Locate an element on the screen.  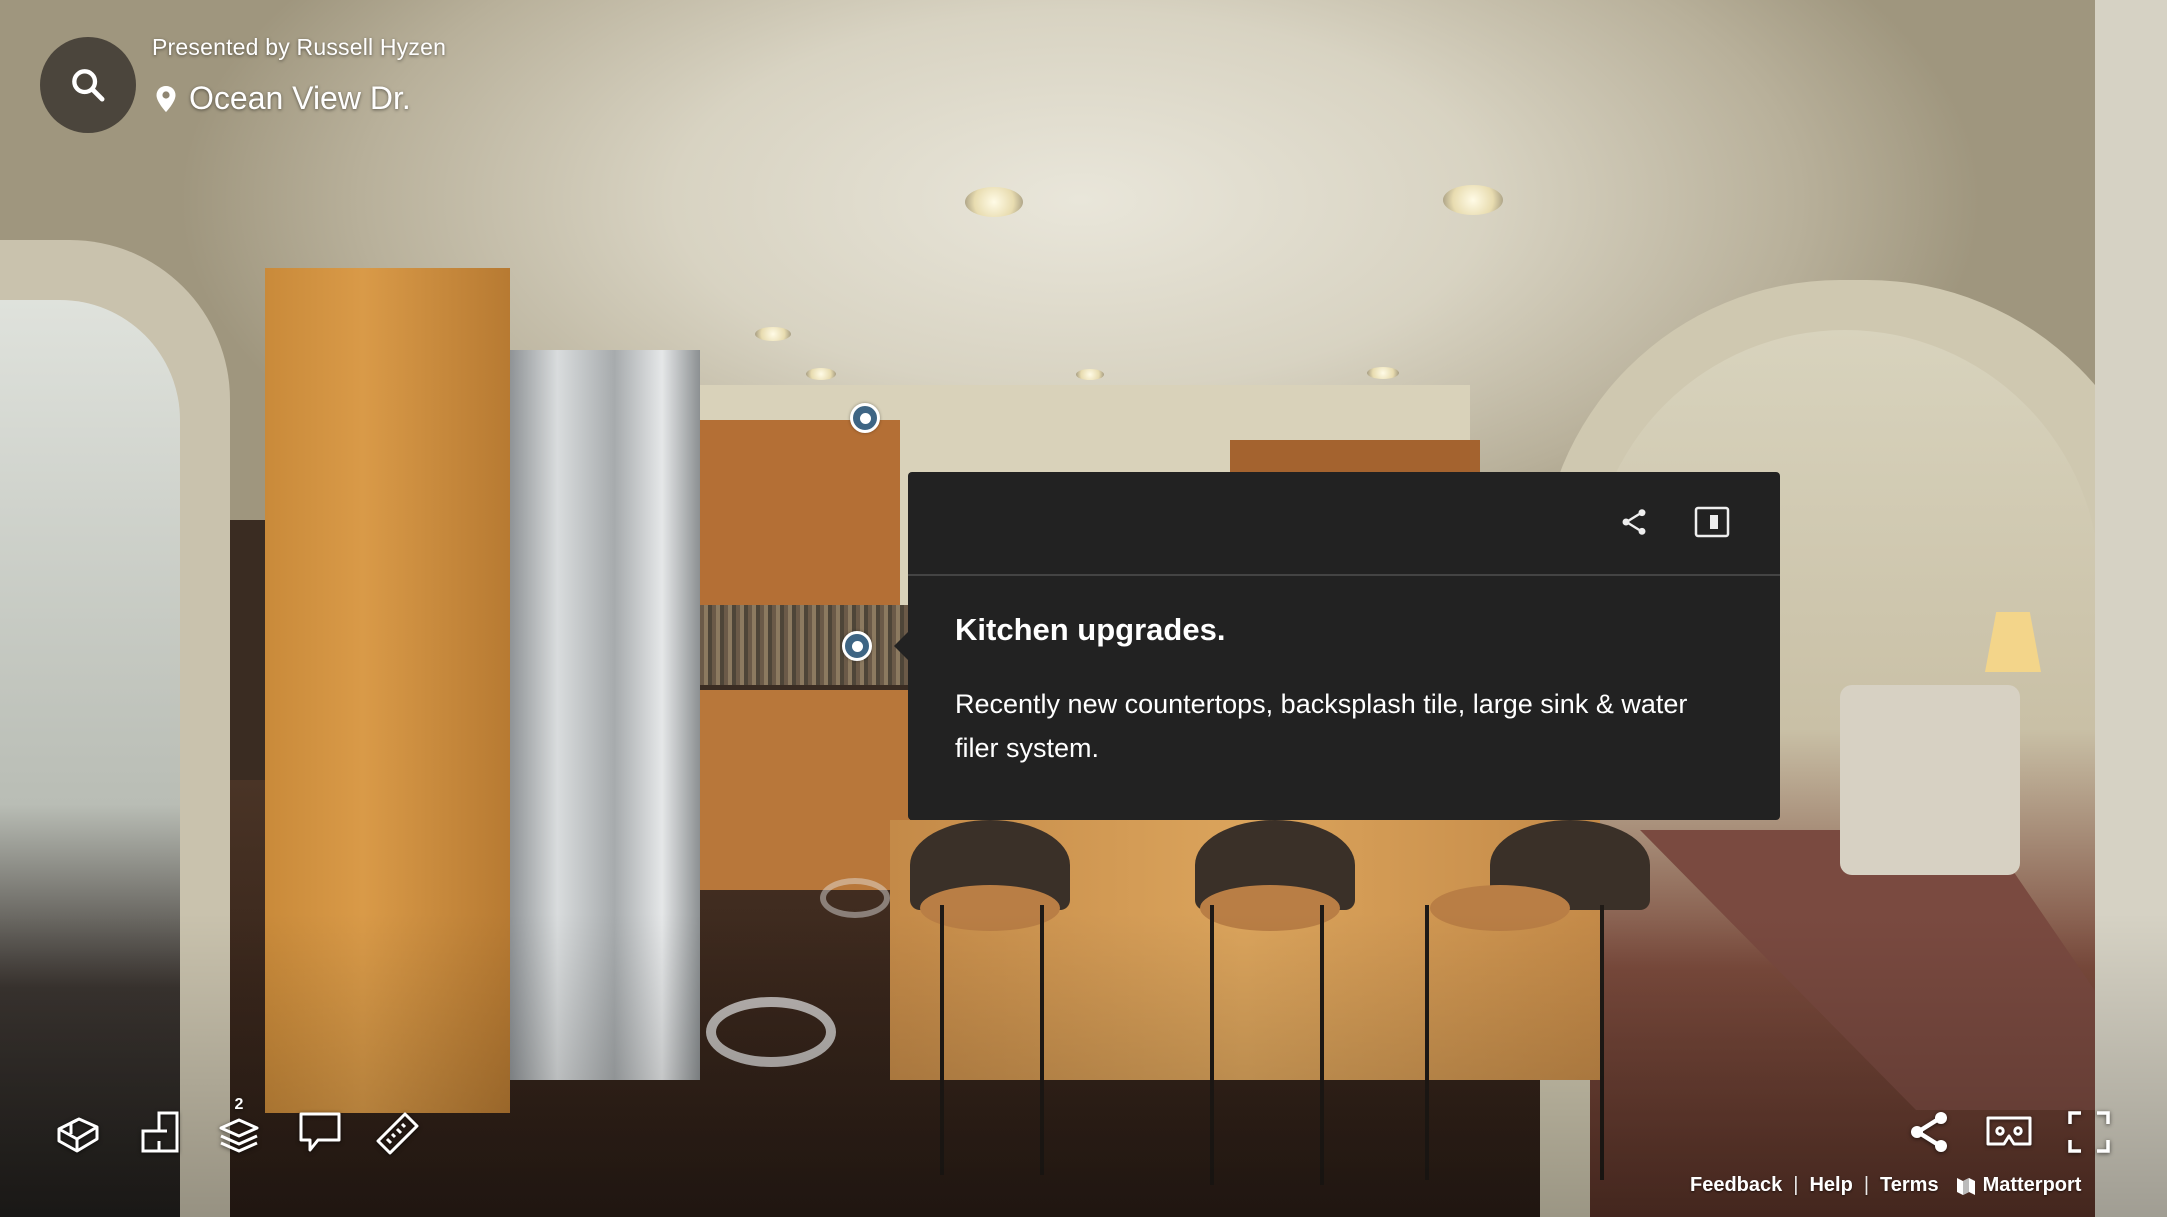
vr-mode-button is located at coordinates (2009, 1132).